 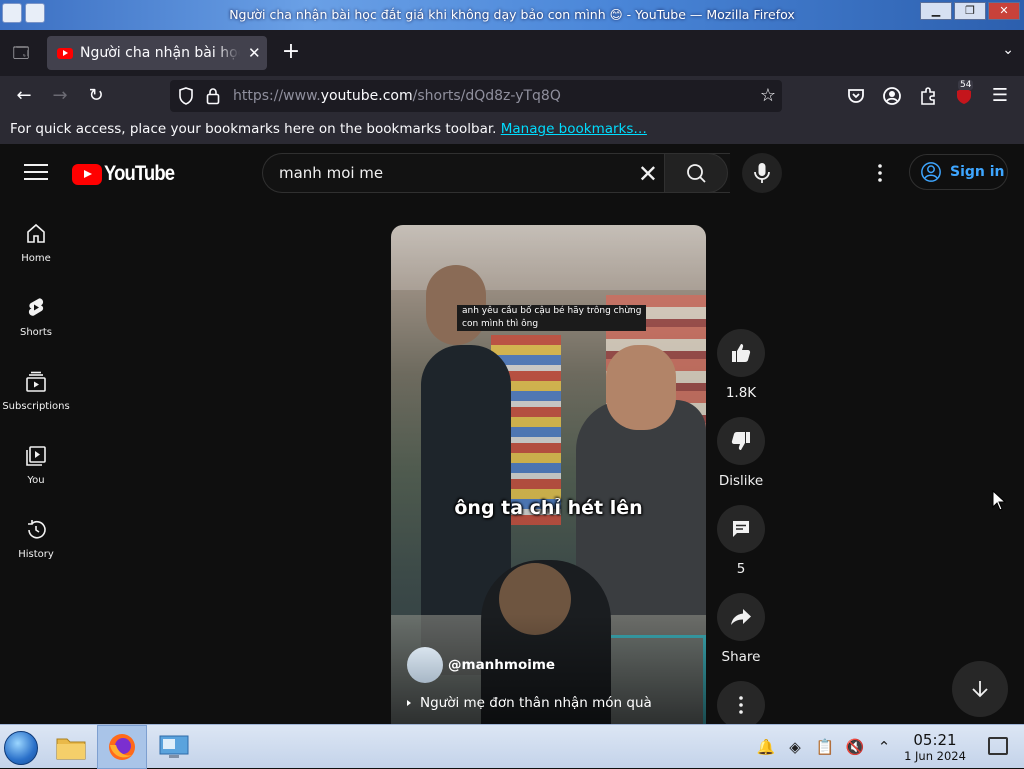 I want to click on extension-badge: 54, so click(x=966, y=85).